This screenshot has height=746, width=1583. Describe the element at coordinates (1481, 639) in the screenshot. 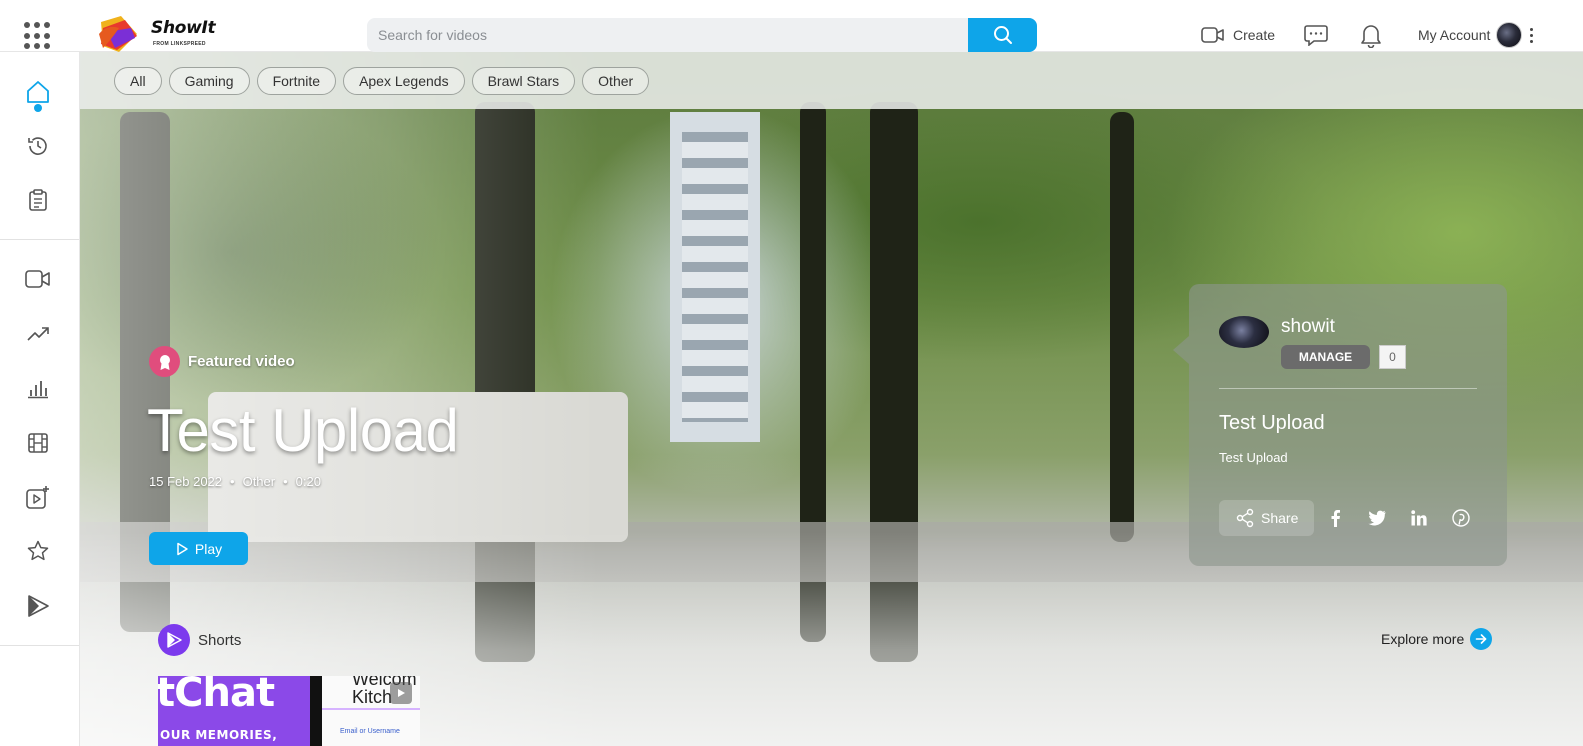

I see `arrow-right-icon` at that location.